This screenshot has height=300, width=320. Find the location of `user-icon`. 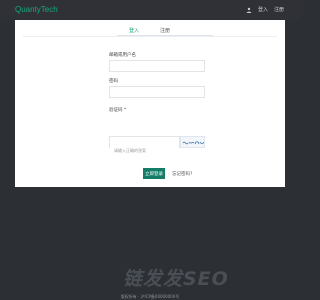

user-icon is located at coordinates (249, 10).